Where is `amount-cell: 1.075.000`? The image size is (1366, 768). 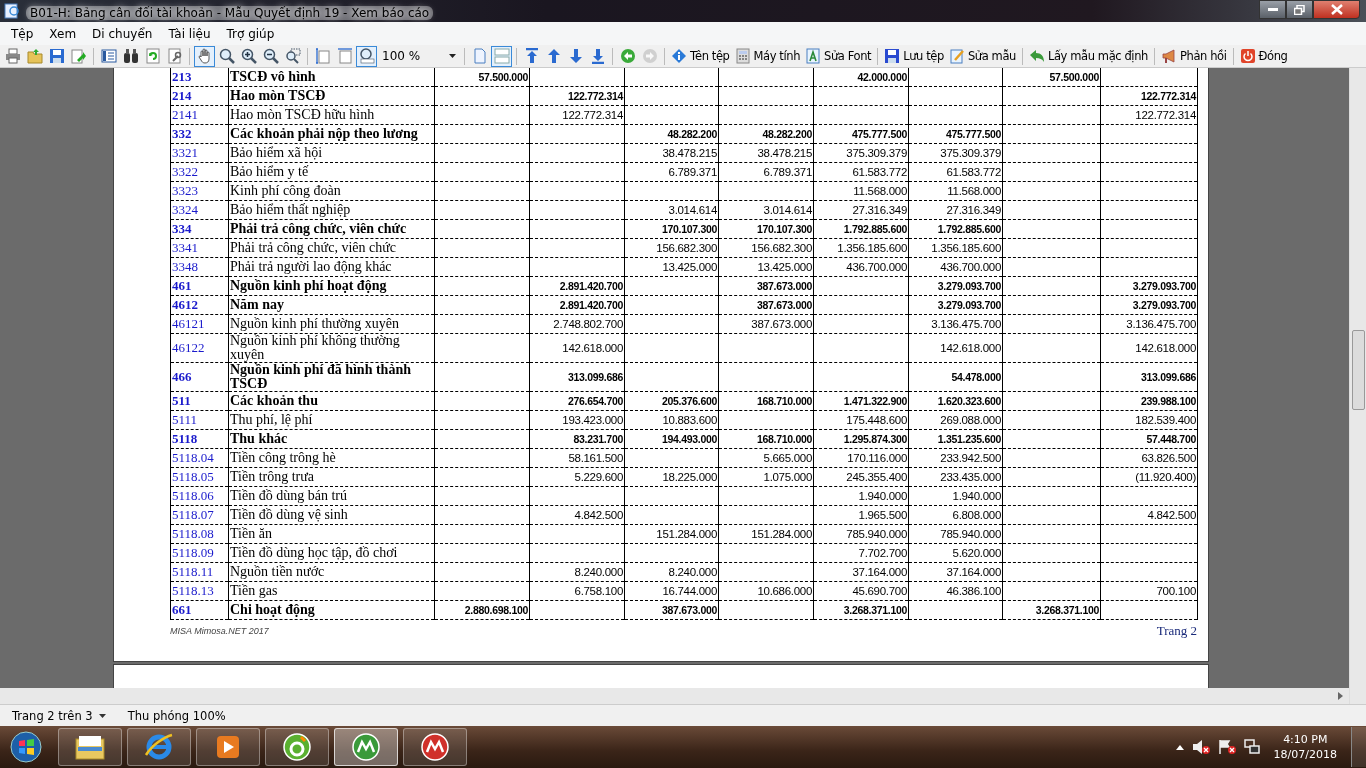
amount-cell: 1.075.000 is located at coordinates (766, 477).